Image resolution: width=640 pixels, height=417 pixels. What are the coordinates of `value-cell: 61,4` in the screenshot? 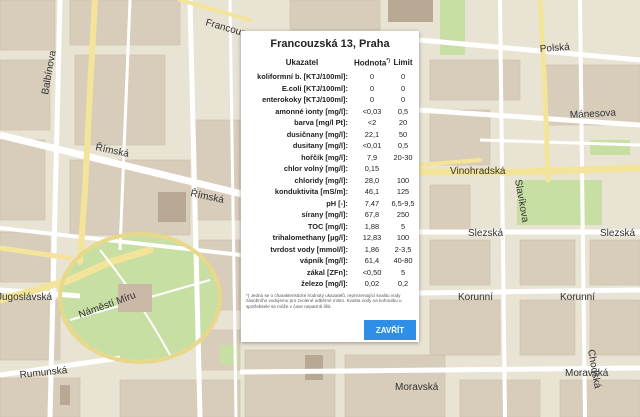 It's located at (372, 260).